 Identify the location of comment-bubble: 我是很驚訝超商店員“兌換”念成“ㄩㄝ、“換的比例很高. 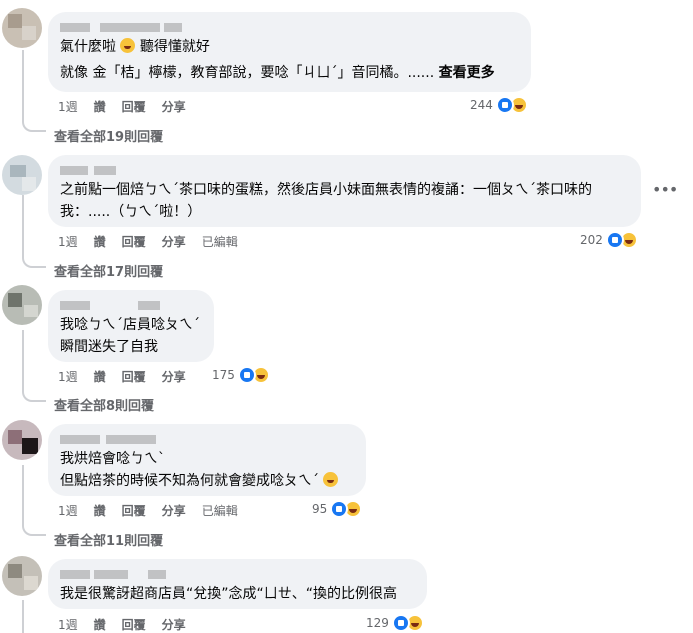
(237, 584).